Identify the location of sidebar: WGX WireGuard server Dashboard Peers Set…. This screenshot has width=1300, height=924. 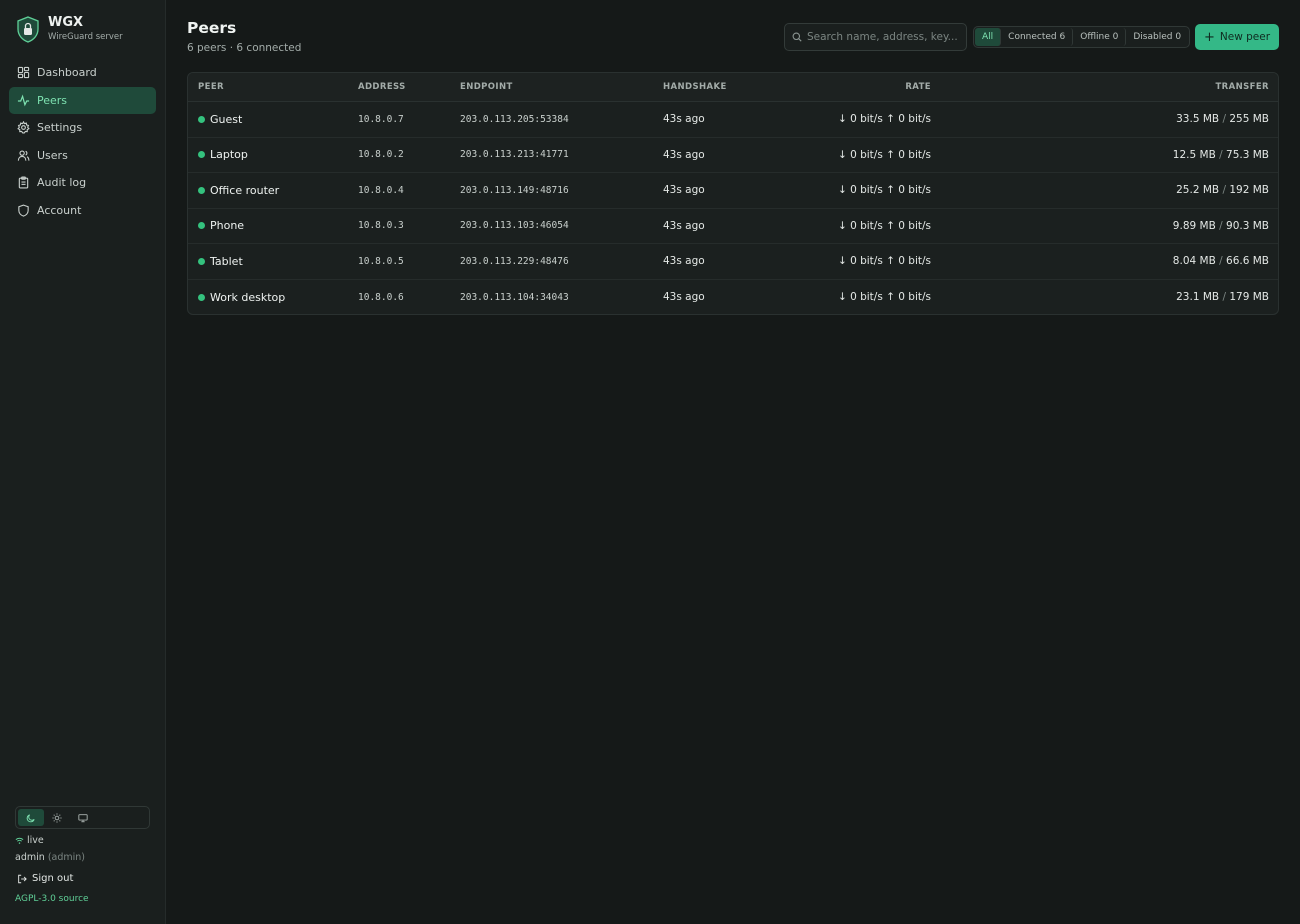
(83, 462).